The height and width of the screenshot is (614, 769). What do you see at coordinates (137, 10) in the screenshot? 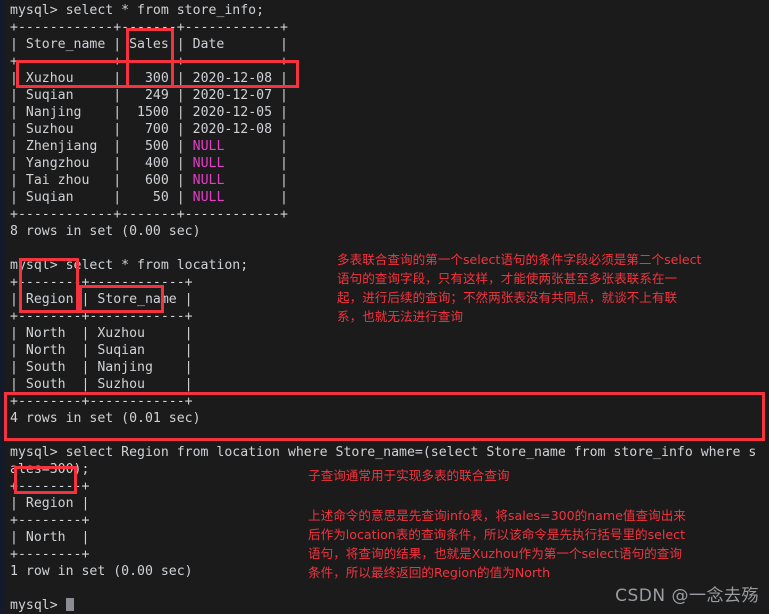
I see `command-line: mysql> select * from store_info;` at bounding box center [137, 10].